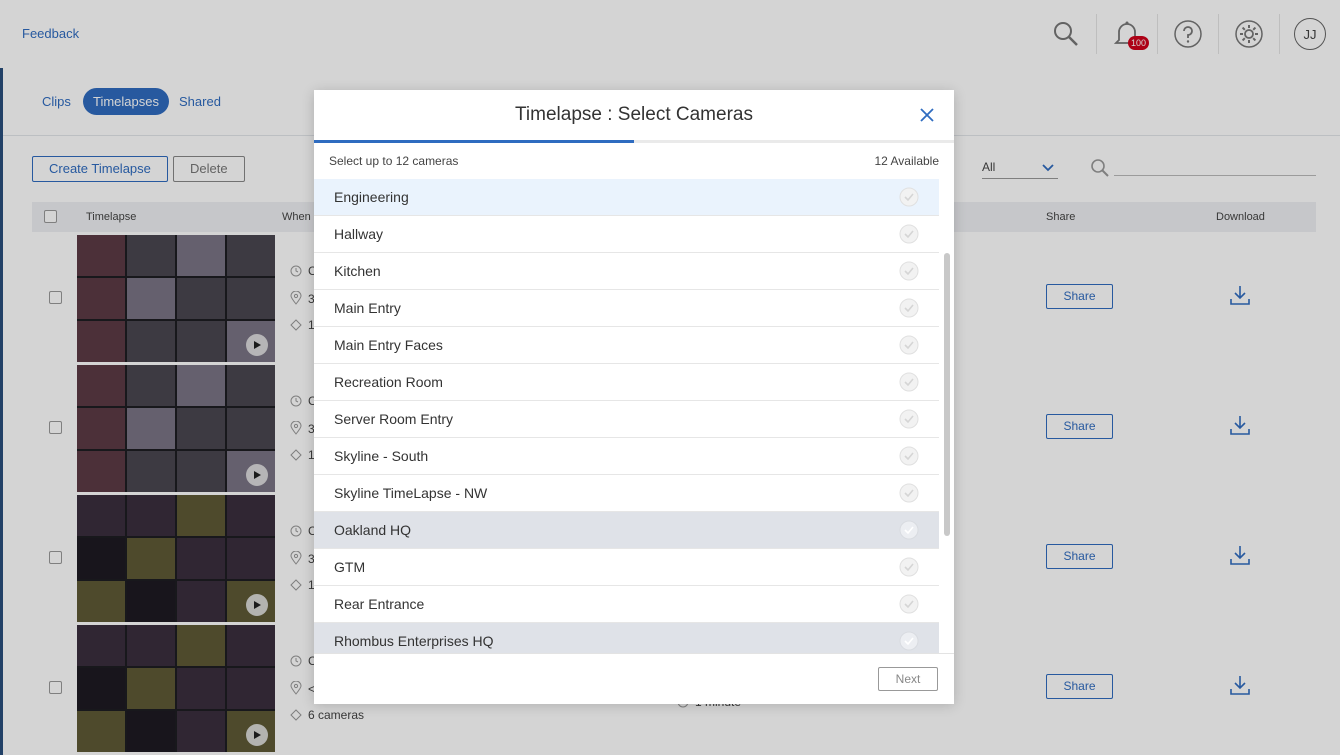 Image resolution: width=1340 pixels, height=755 pixels. What do you see at coordinates (371, 197) in the screenshot?
I see `camera-name: Engineering` at bounding box center [371, 197].